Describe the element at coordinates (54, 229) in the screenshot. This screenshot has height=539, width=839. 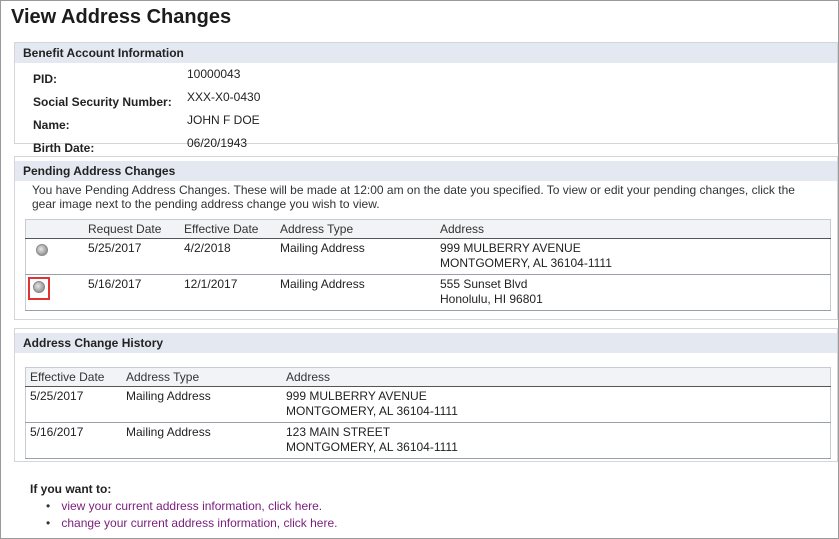
I see `icon-column-header` at that location.